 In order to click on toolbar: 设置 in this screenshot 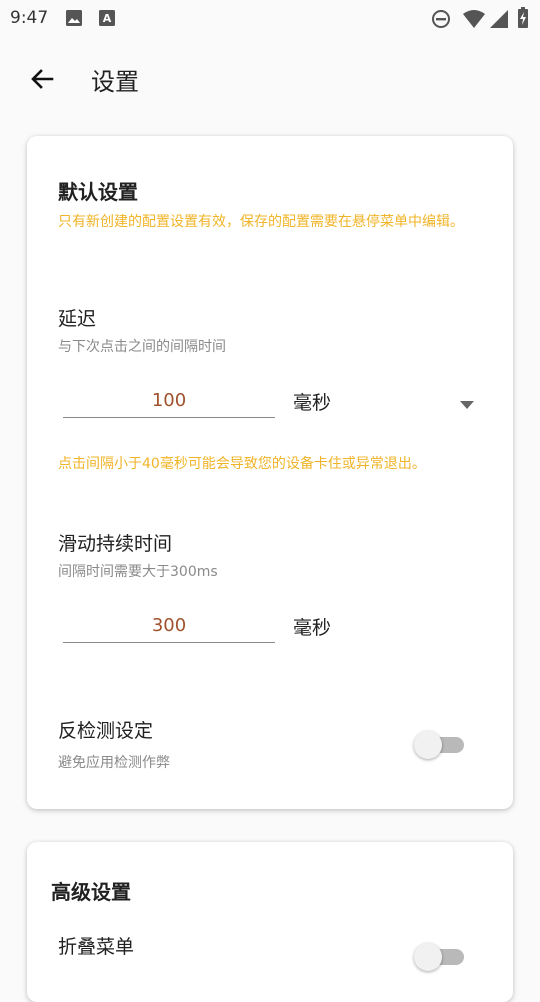, I will do `click(270, 78)`.